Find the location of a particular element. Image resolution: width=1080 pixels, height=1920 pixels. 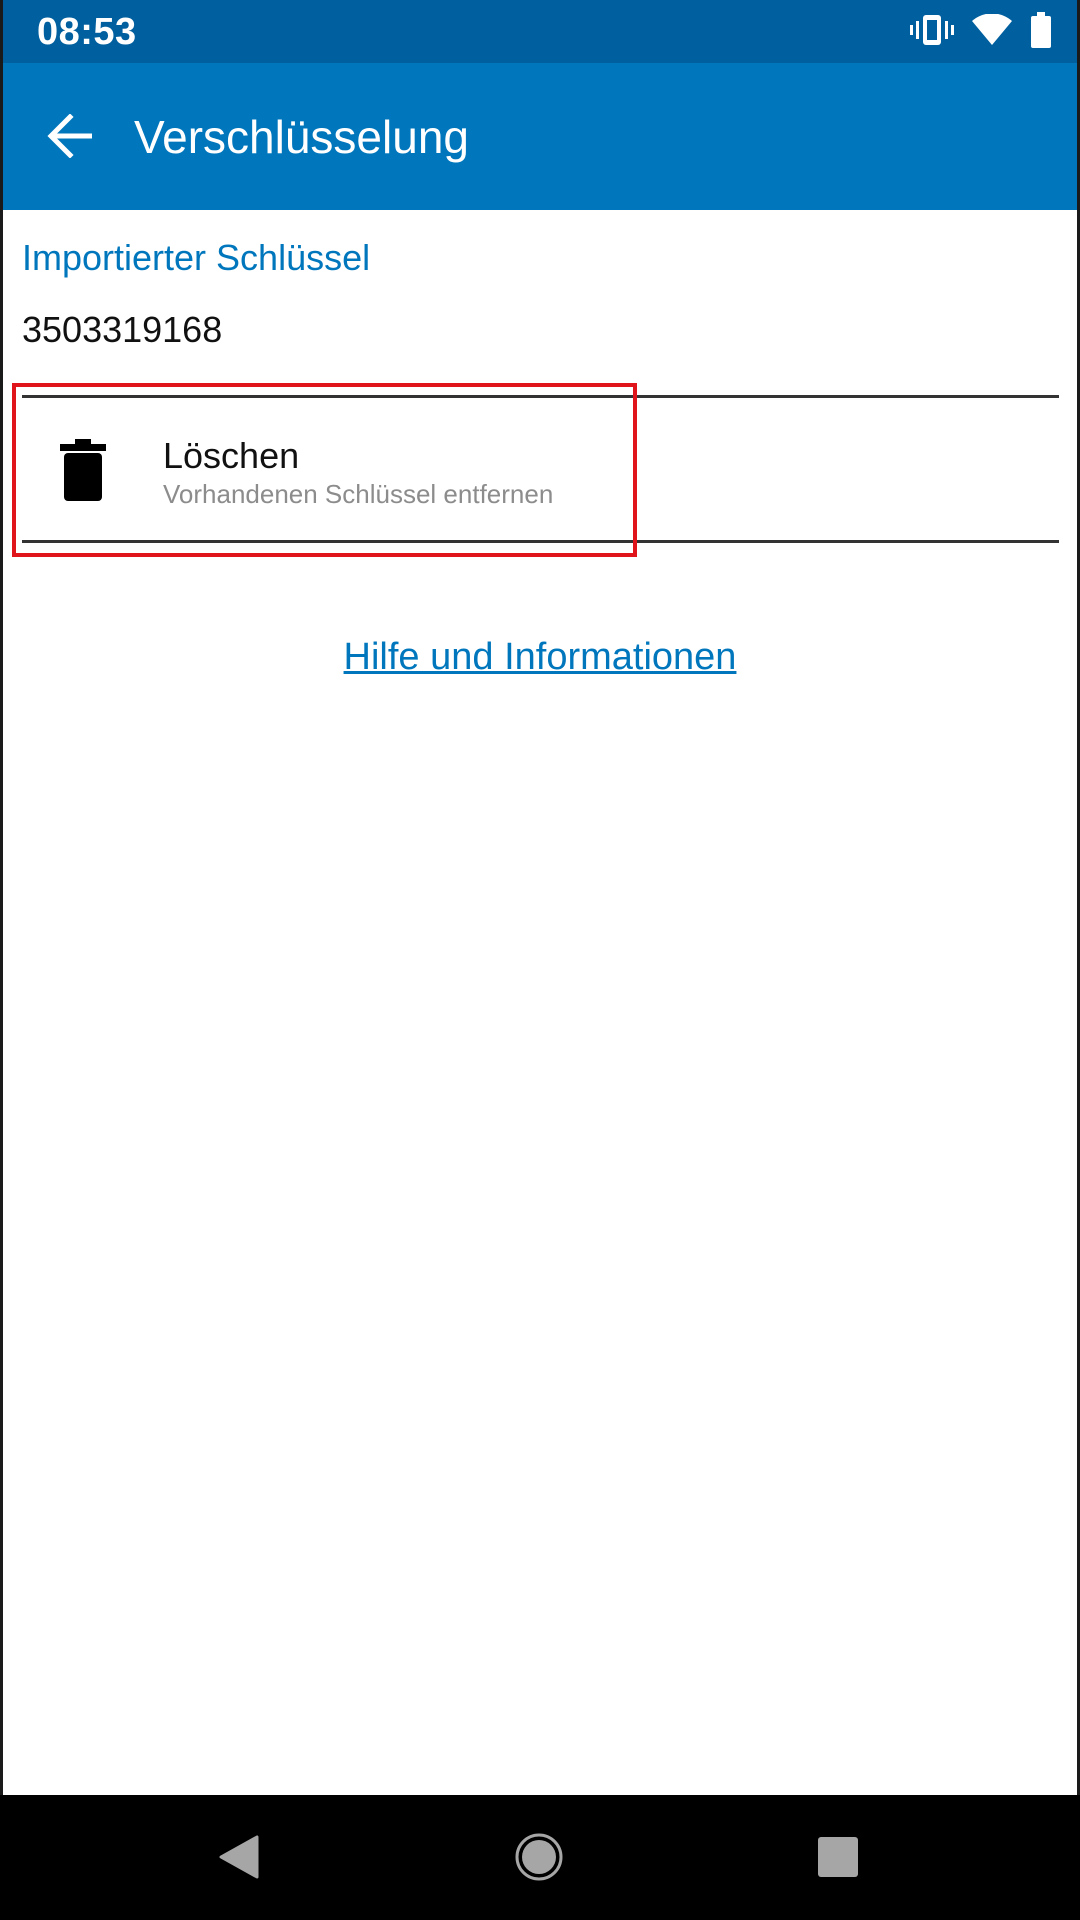

imported-key-value: 3503319168 is located at coordinates (122, 329).